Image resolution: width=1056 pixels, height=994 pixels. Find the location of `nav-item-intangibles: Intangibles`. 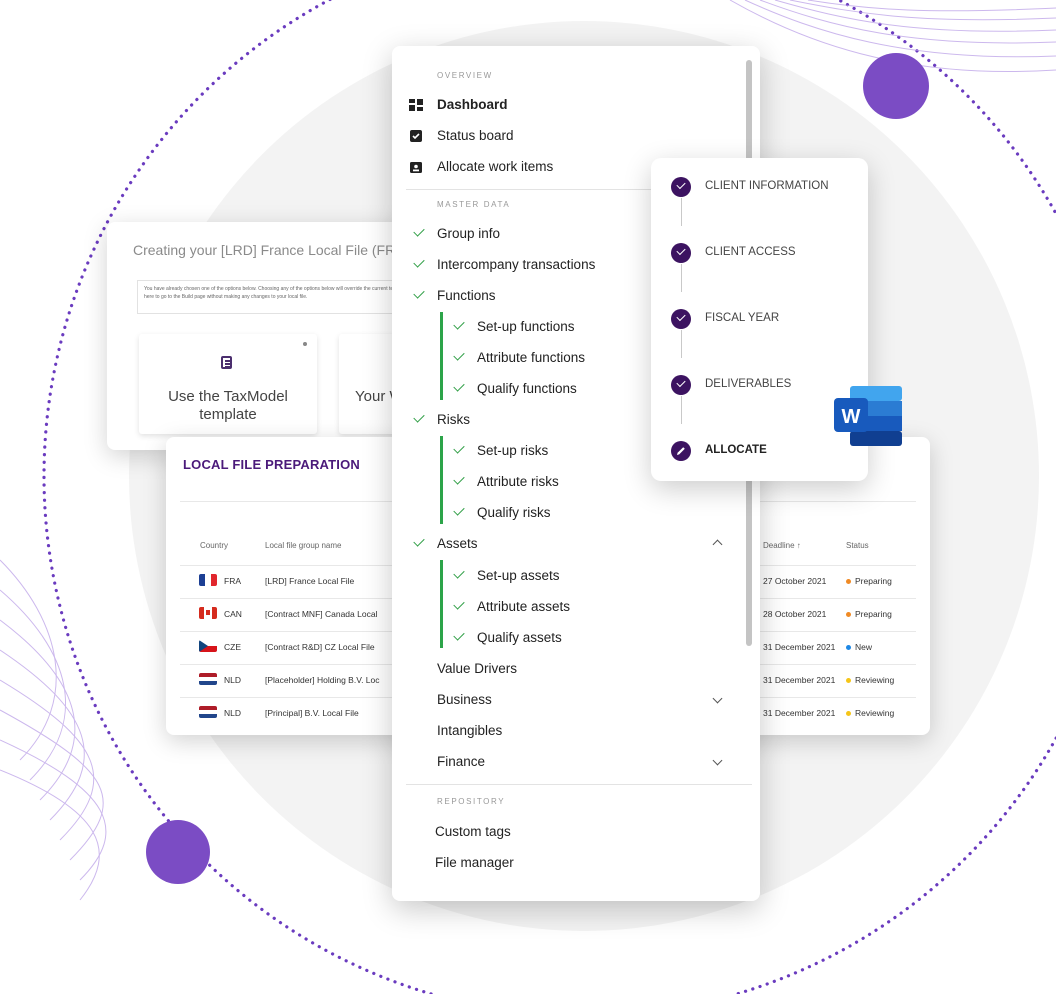

nav-item-intangibles: Intangibles is located at coordinates (469, 730).